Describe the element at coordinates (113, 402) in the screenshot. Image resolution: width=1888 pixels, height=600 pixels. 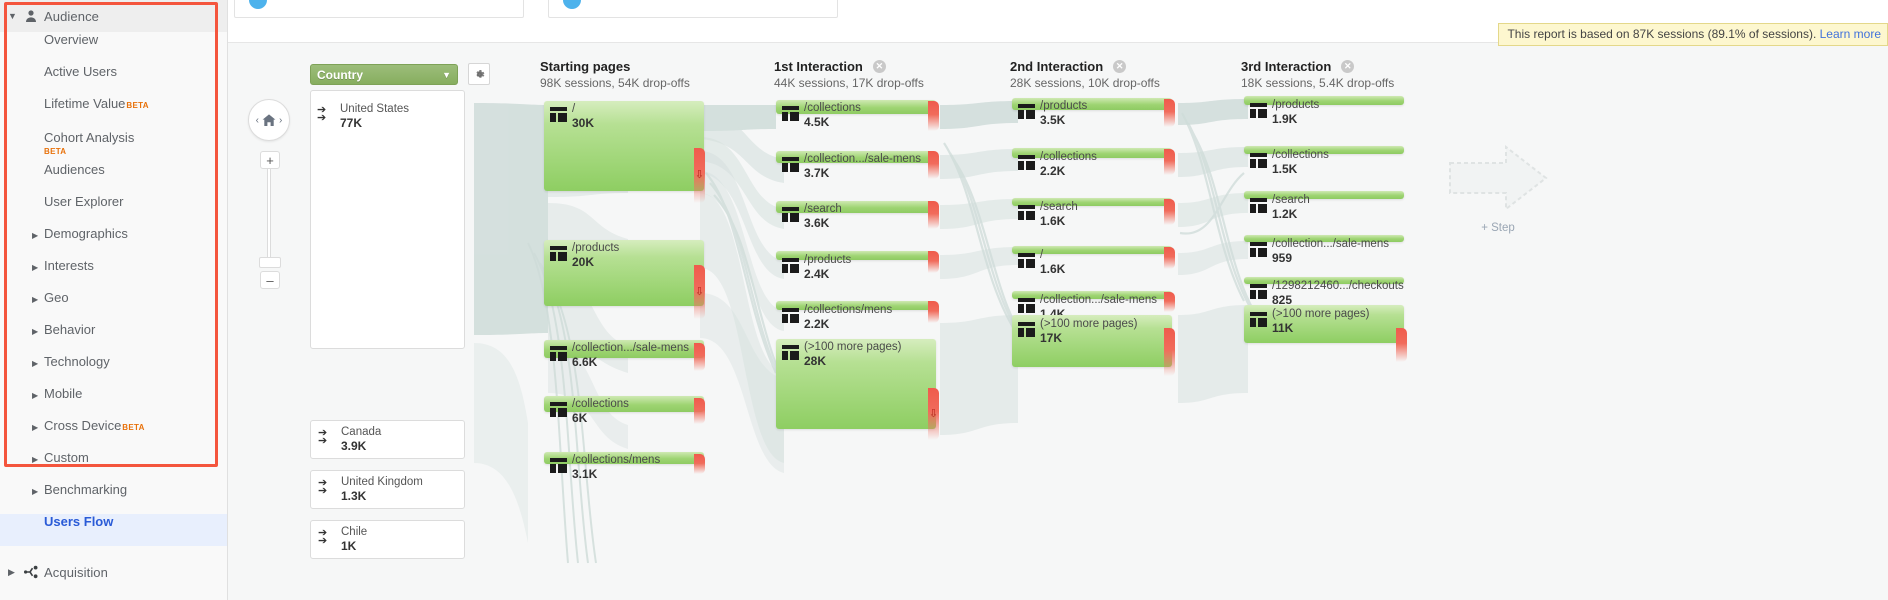
I see `sidebar-item-mobile: ▶ Mobile` at that location.